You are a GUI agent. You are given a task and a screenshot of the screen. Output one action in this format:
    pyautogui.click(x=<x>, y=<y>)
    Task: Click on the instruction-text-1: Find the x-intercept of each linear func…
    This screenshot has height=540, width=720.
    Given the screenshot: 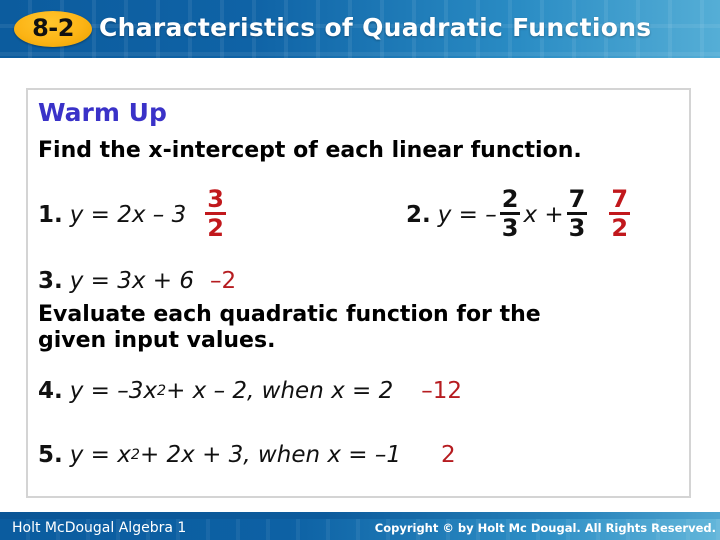 What is the action you would take?
    pyautogui.click(x=310, y=150)
    